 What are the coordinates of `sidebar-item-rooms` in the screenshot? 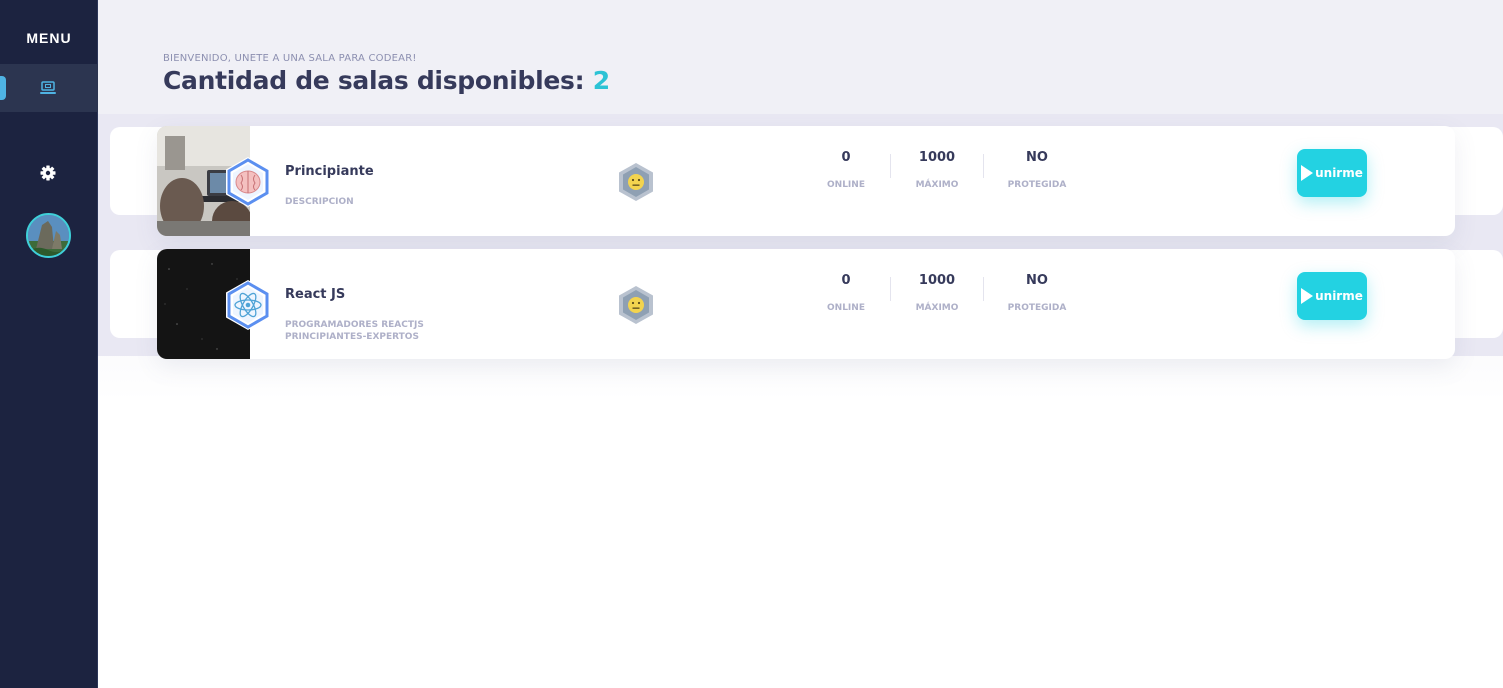 It's located at (49, 88).